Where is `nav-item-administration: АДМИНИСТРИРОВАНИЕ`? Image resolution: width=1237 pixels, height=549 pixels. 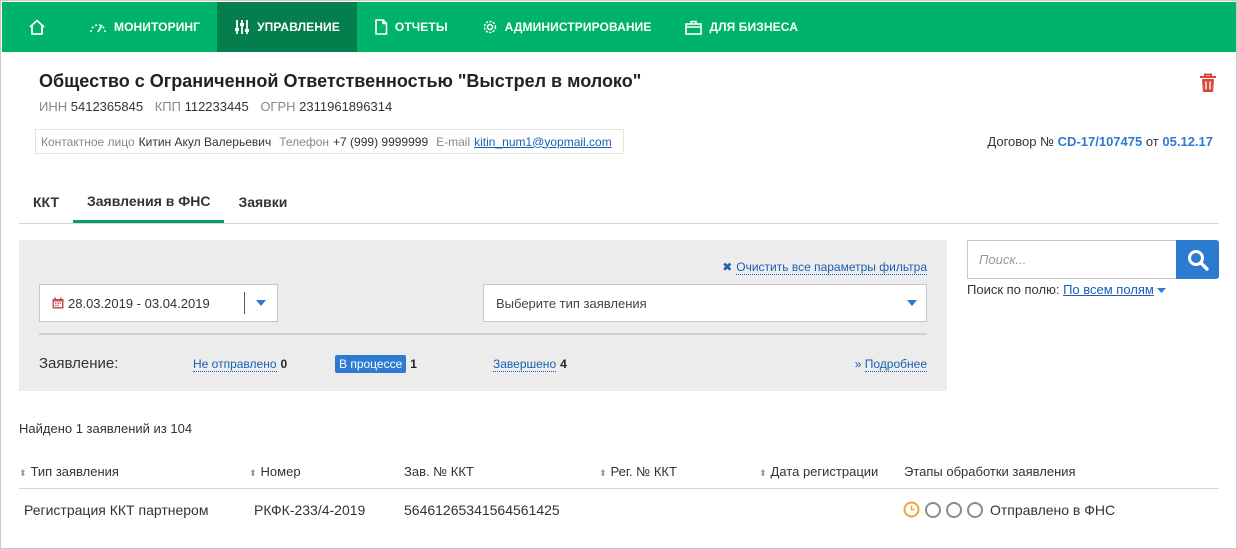 nav-item-administration: АДМИНИСТРИРОВАНИЕ is located at coordinates (567, 27).